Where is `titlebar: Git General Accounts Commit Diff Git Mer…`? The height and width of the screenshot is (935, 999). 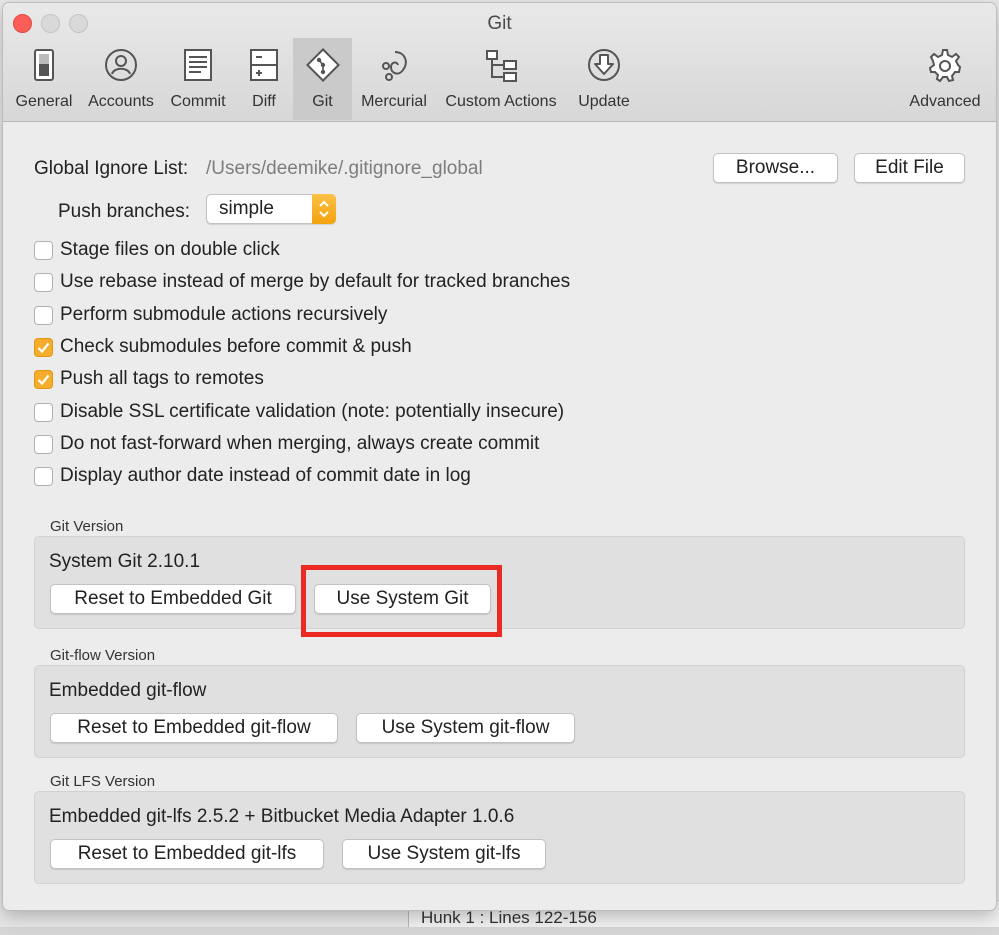 titlebar: Git General Accounts Commit Diff Git Mer… is located at coordinates (499, 62).